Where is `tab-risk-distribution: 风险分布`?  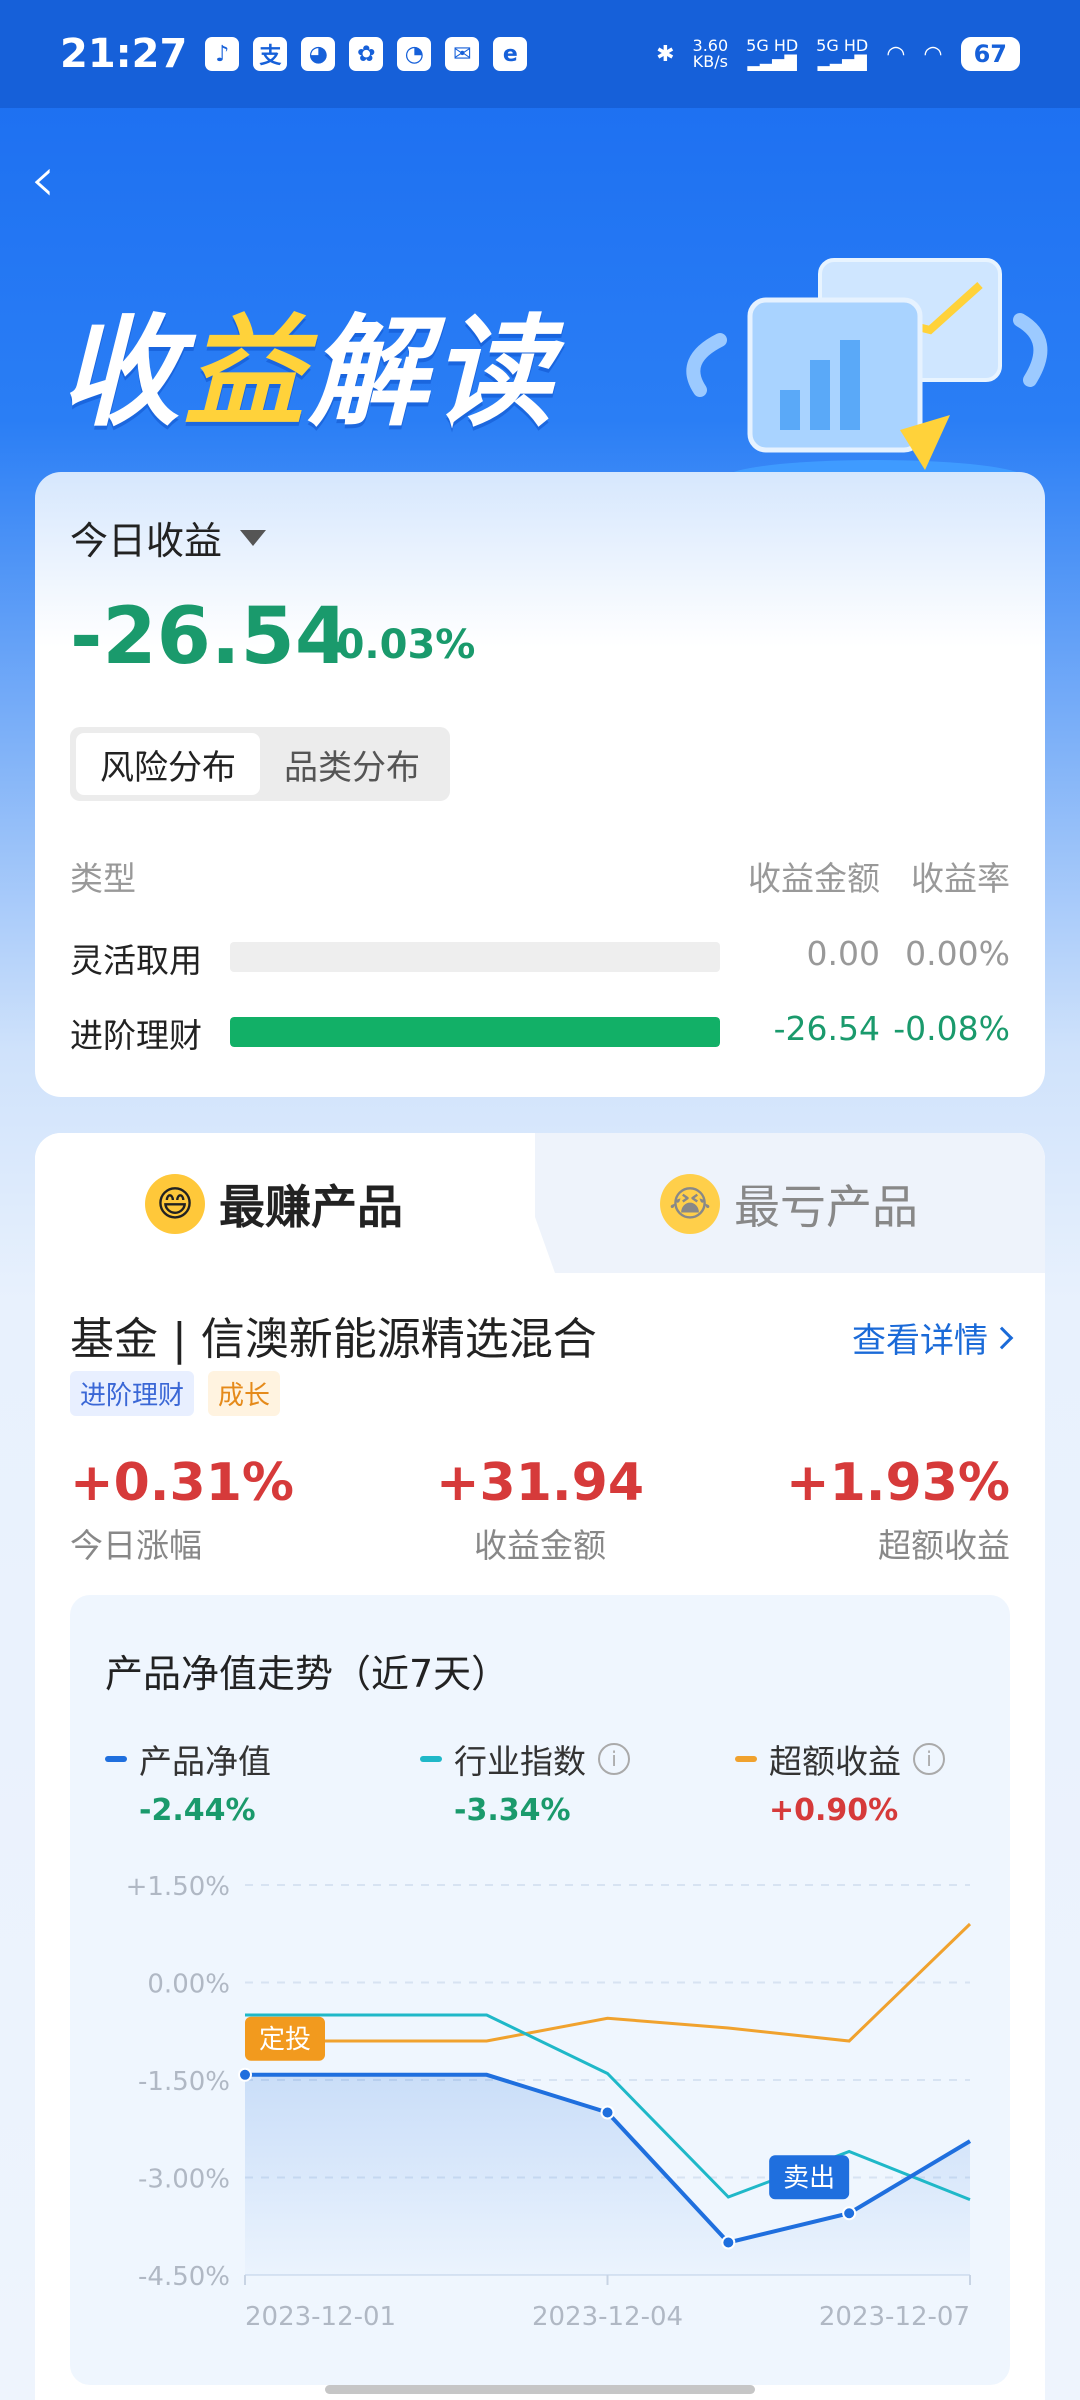 tab-risk-distribution: 风险分布 is located at coordinates (168, 764).